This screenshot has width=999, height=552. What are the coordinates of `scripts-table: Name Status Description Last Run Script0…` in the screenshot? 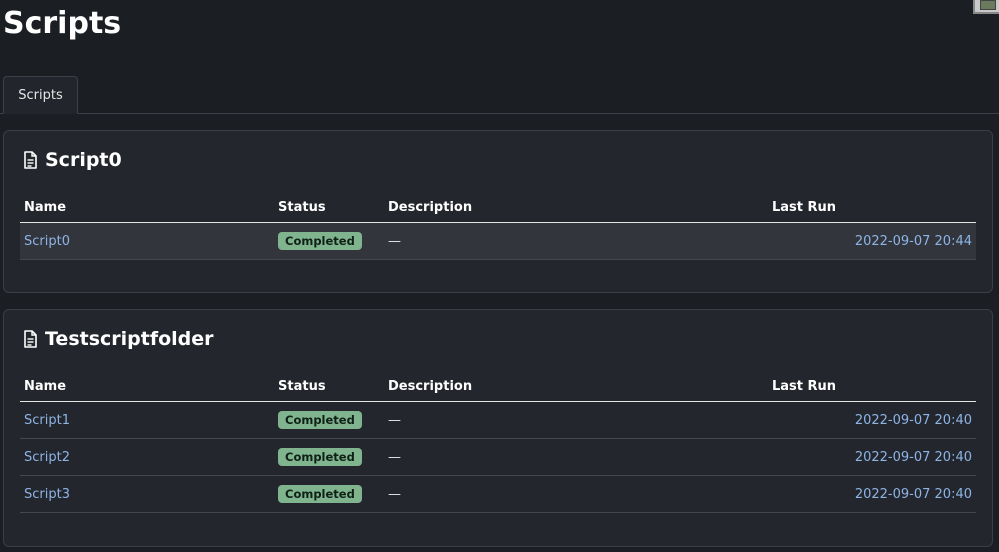 It's located at (498, 226).